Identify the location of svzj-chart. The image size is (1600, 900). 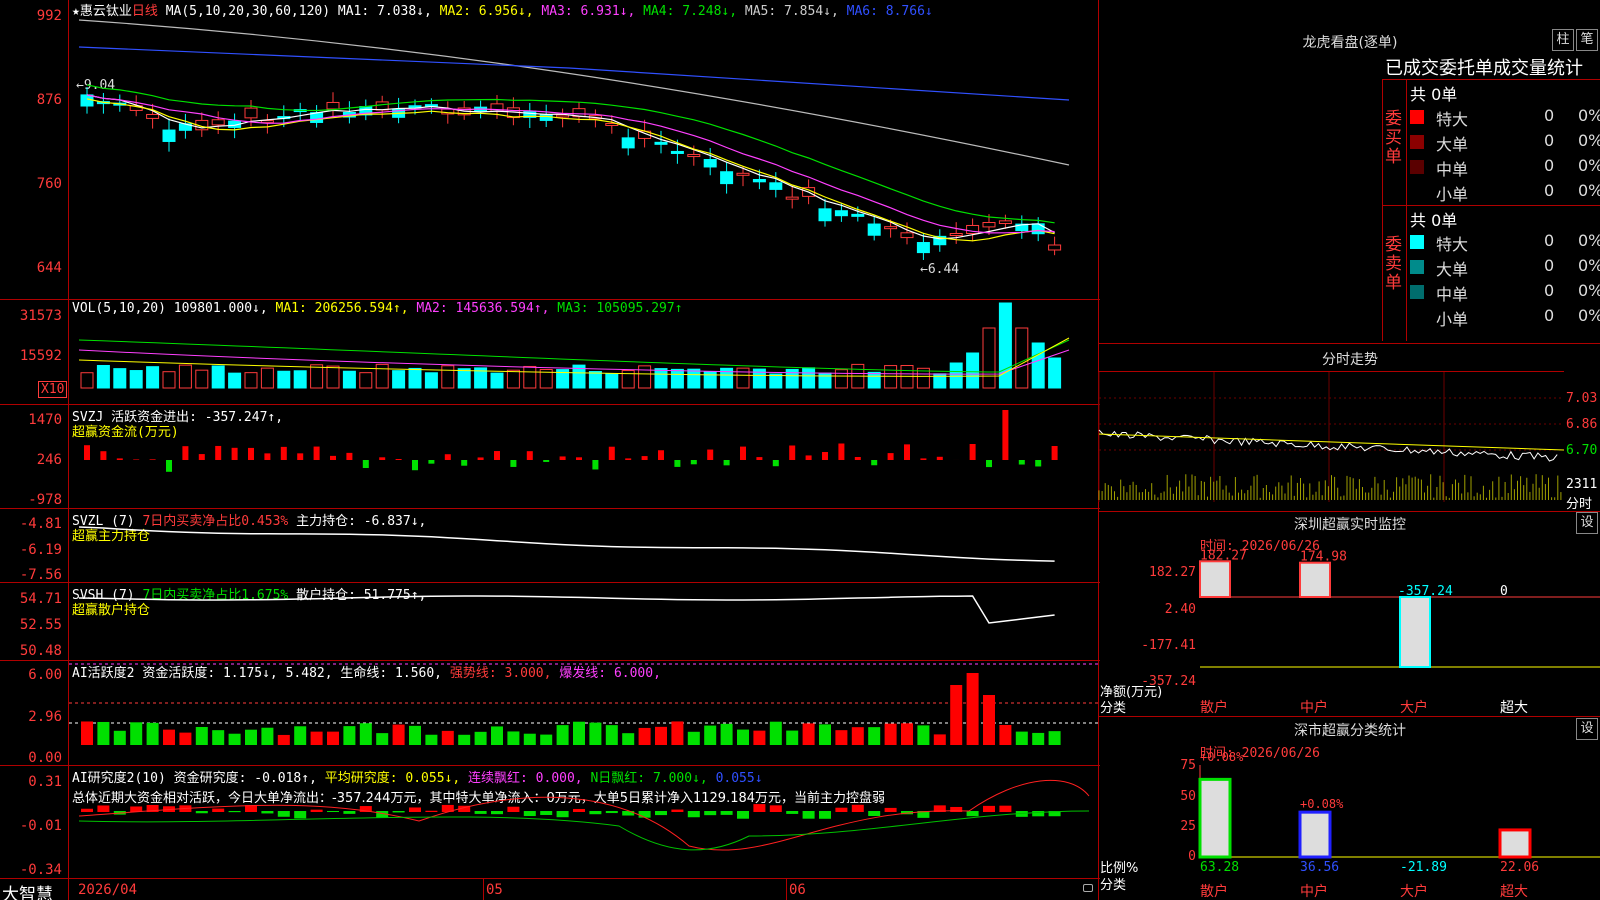
(583, 456).